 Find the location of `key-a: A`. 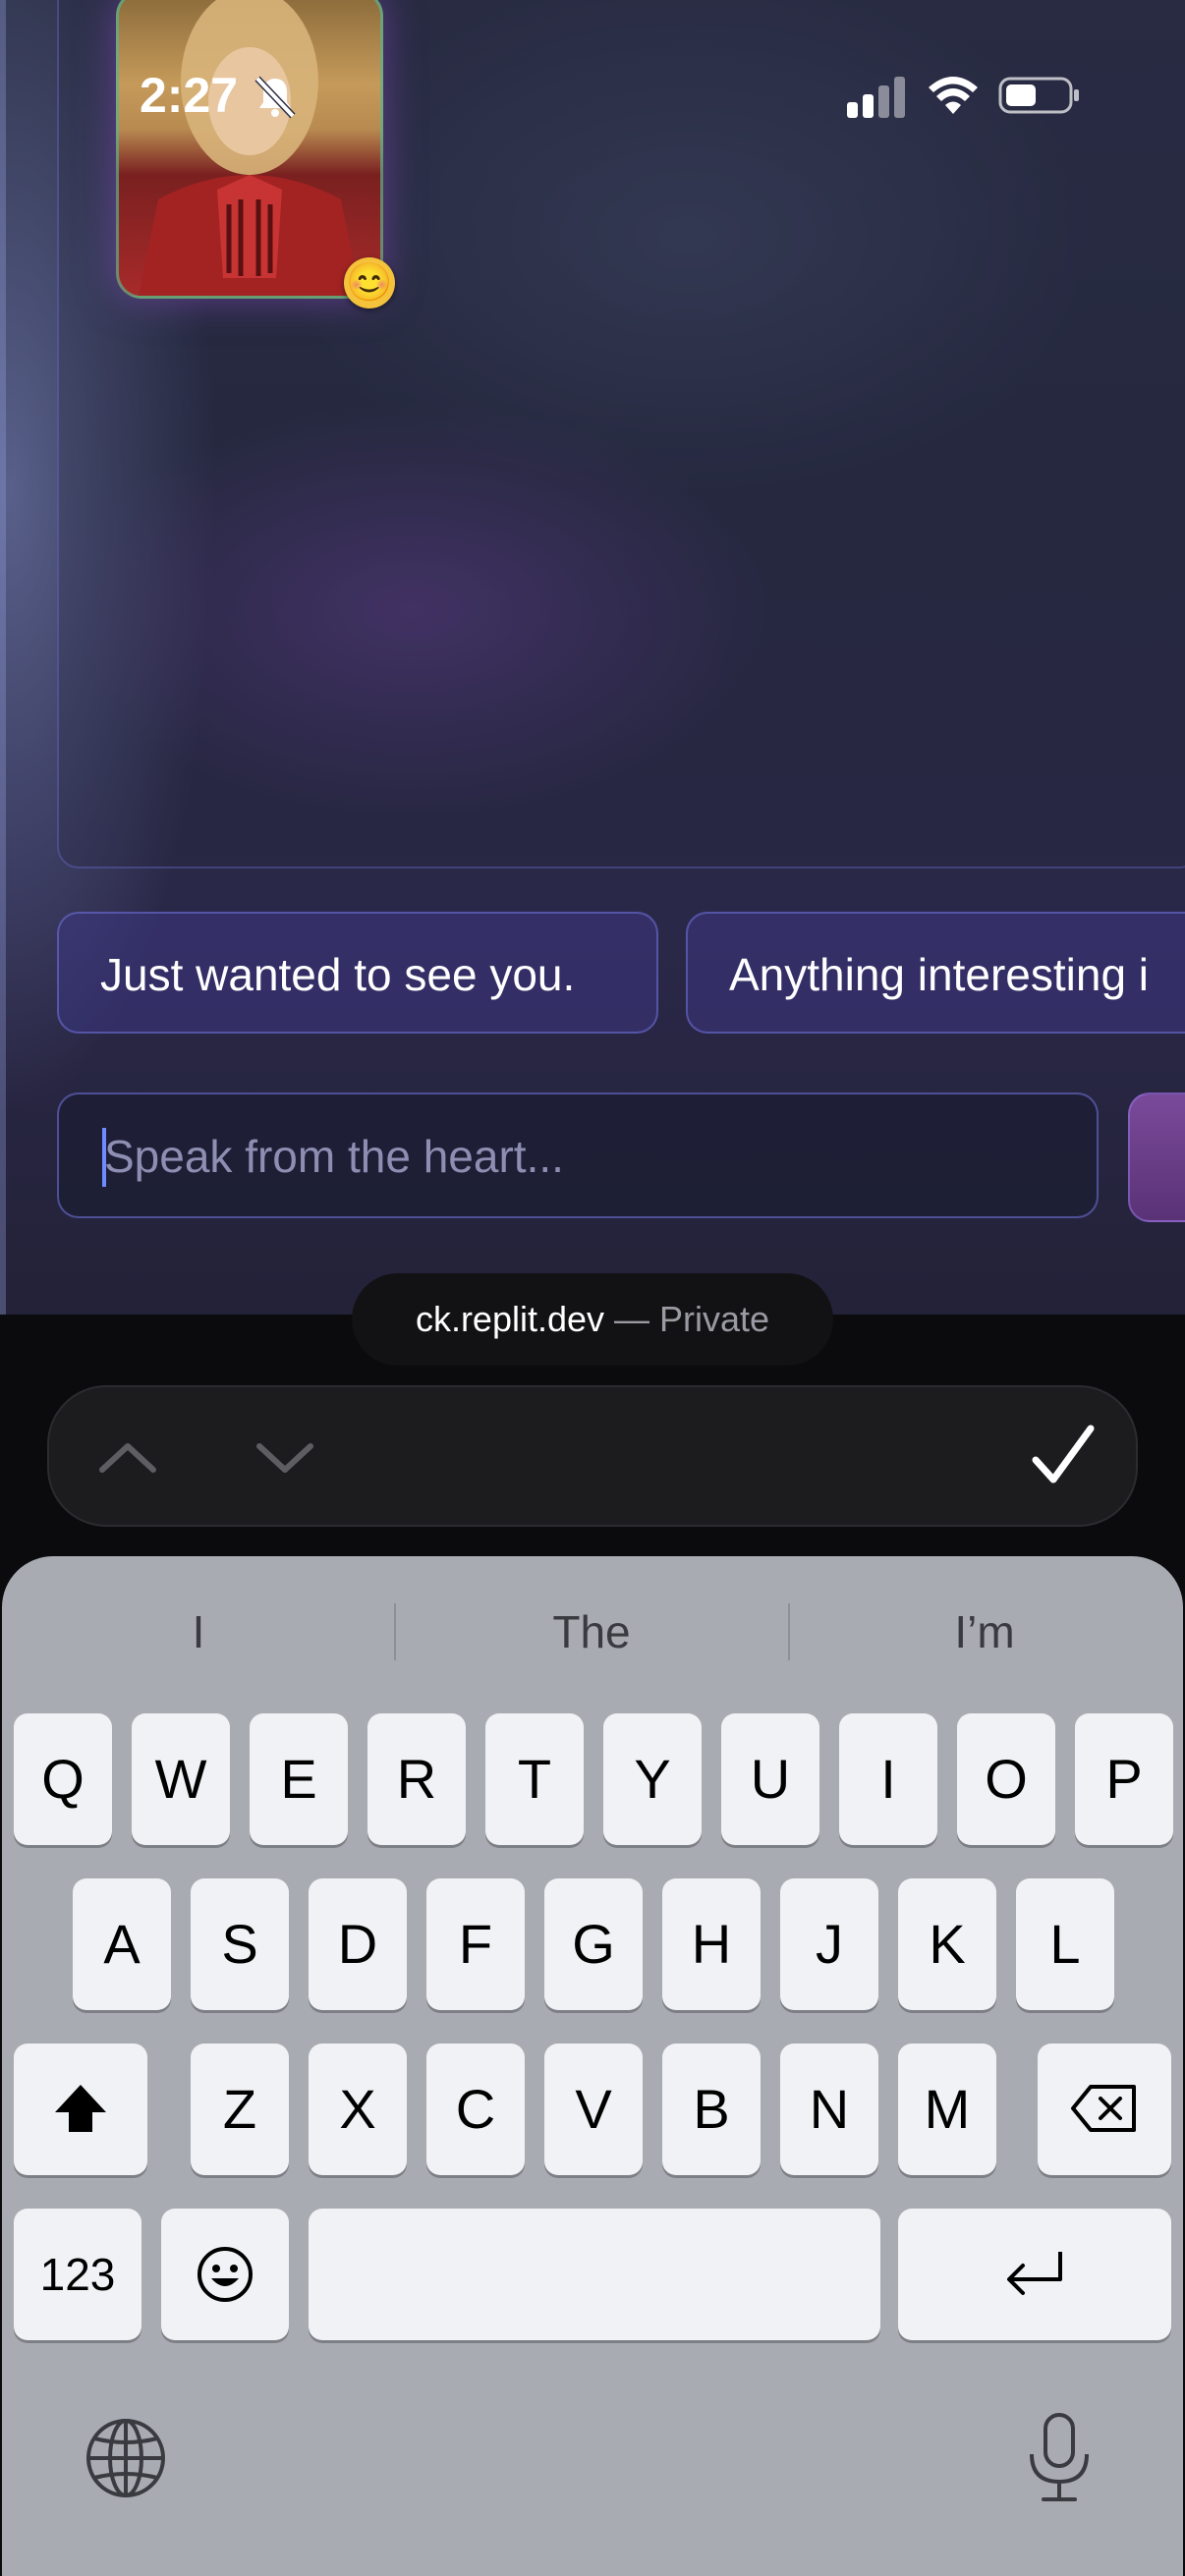

key-a: A is located at coordinates (122, 1944).